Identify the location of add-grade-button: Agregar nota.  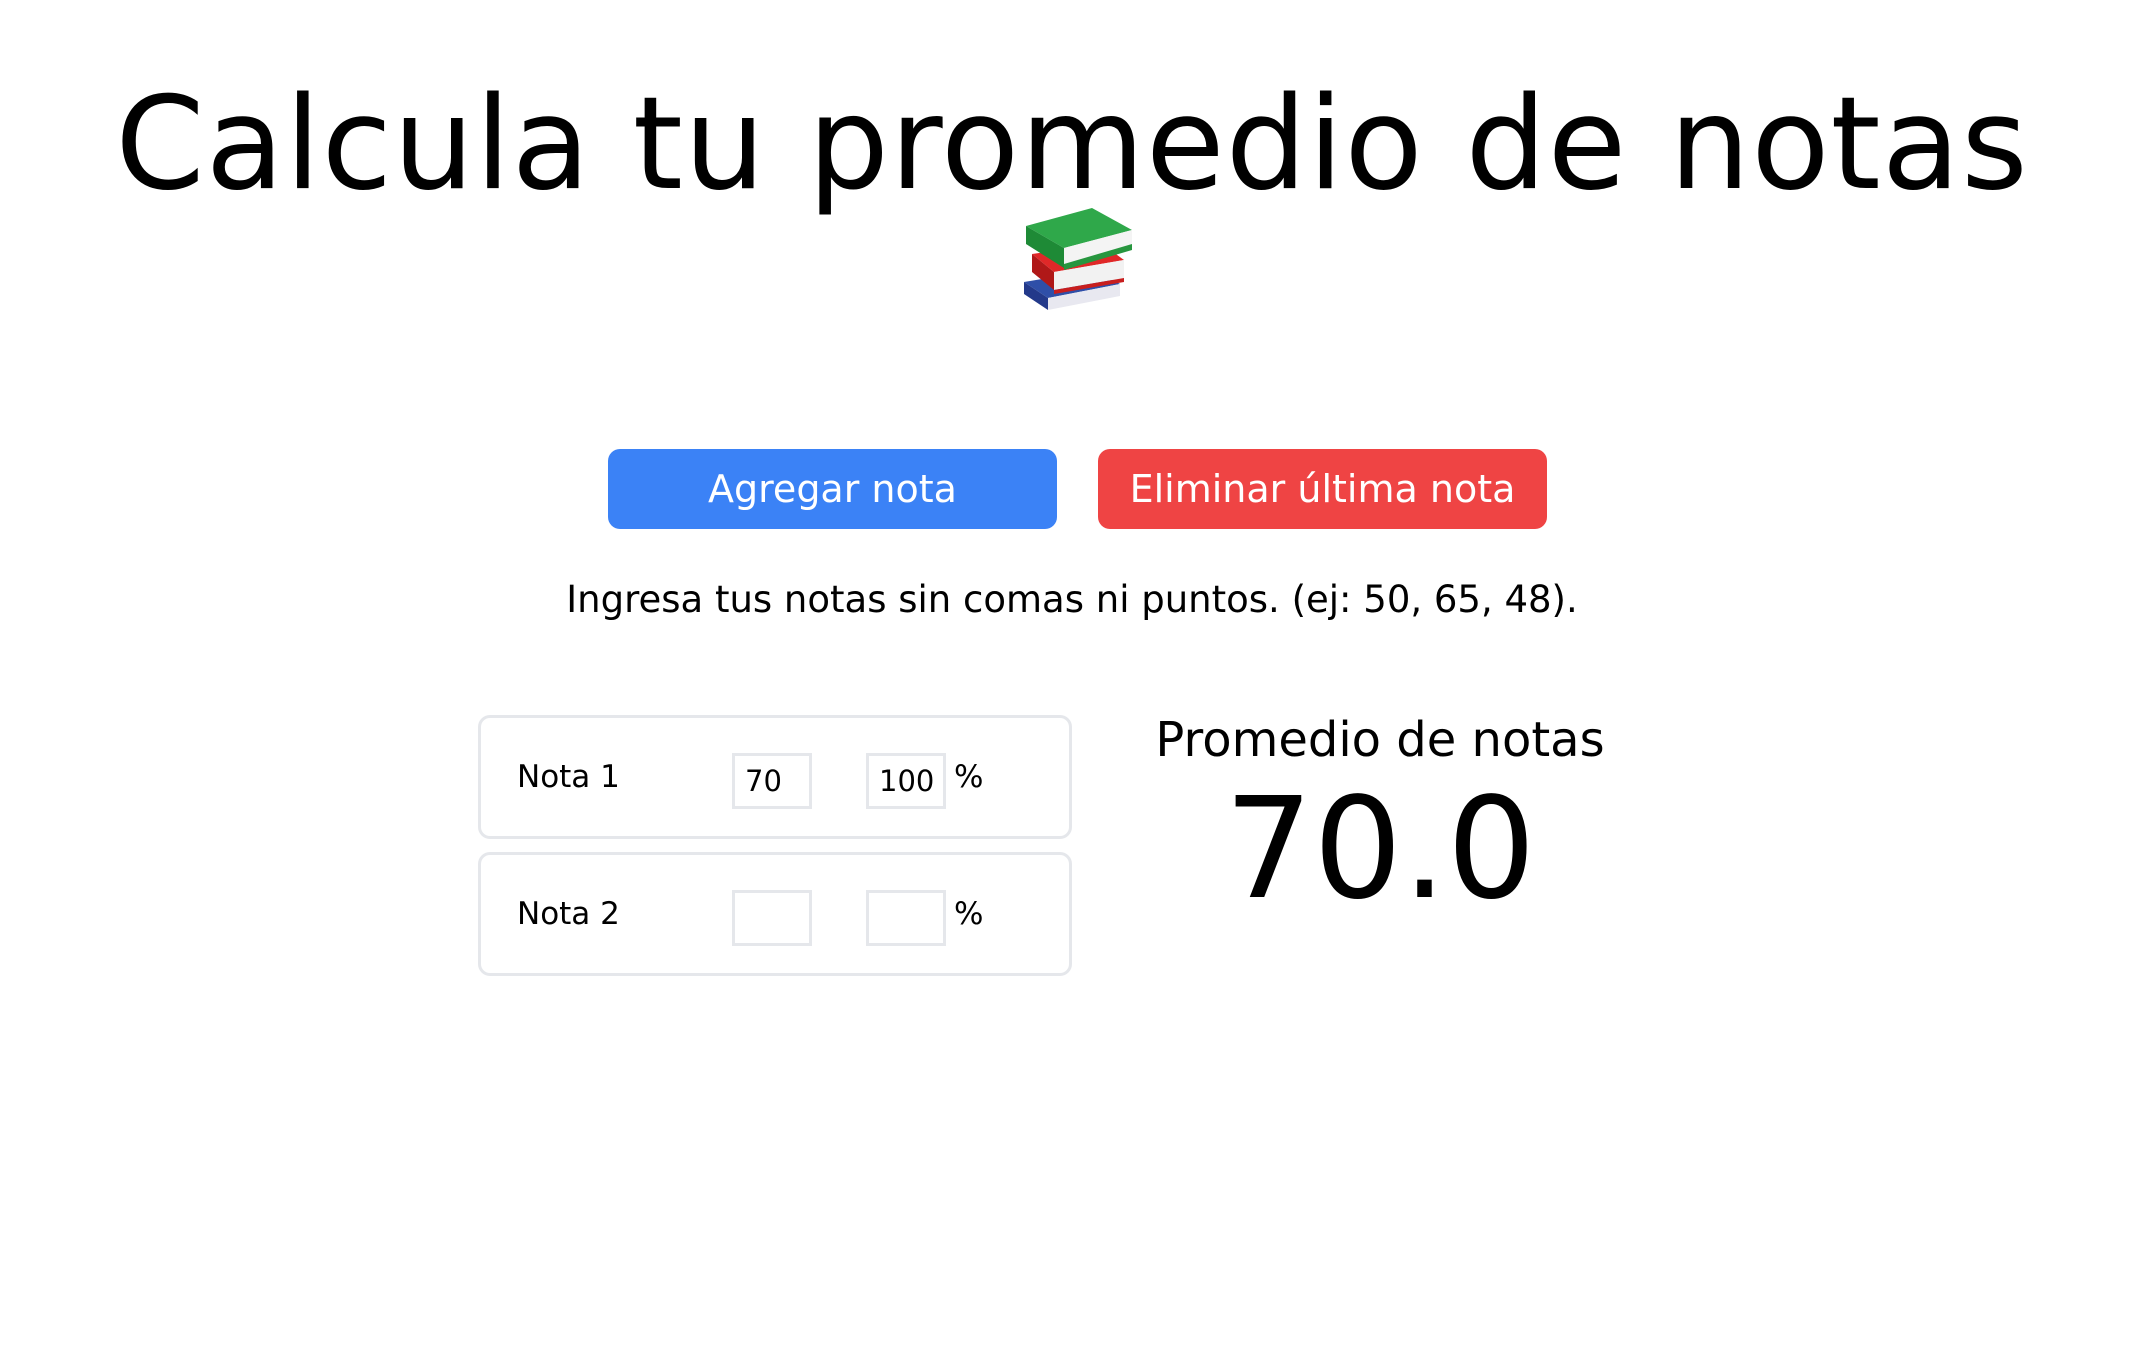
(832, 489).